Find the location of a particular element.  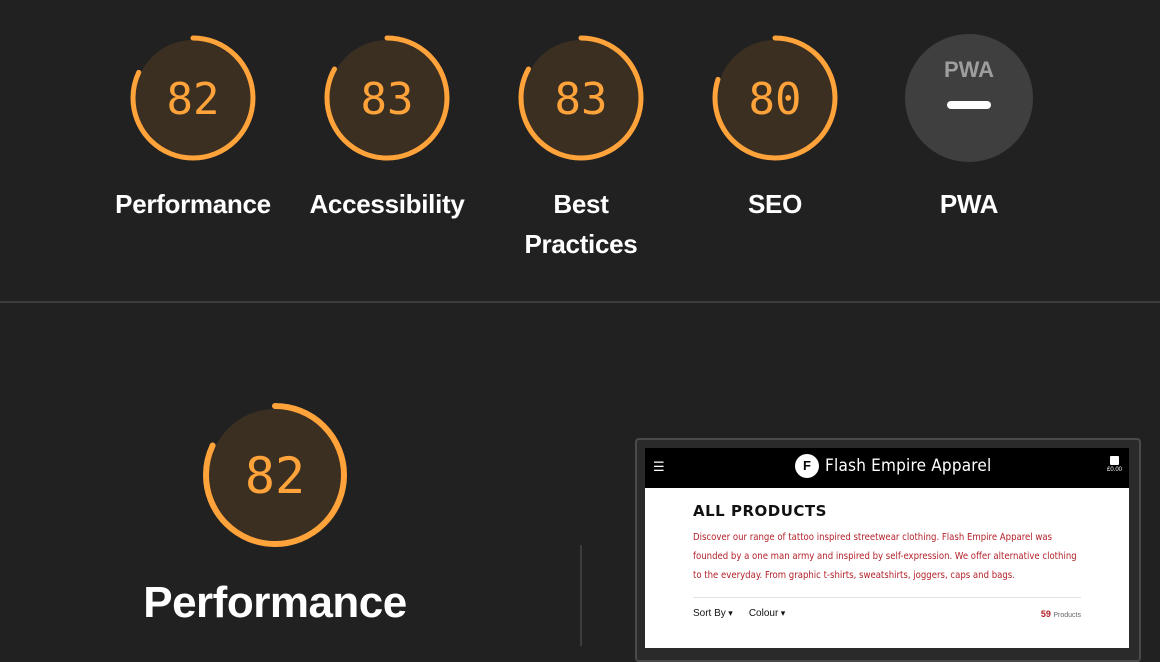

gauge-performance: 82 Performance is located at coordinates (193, 128).